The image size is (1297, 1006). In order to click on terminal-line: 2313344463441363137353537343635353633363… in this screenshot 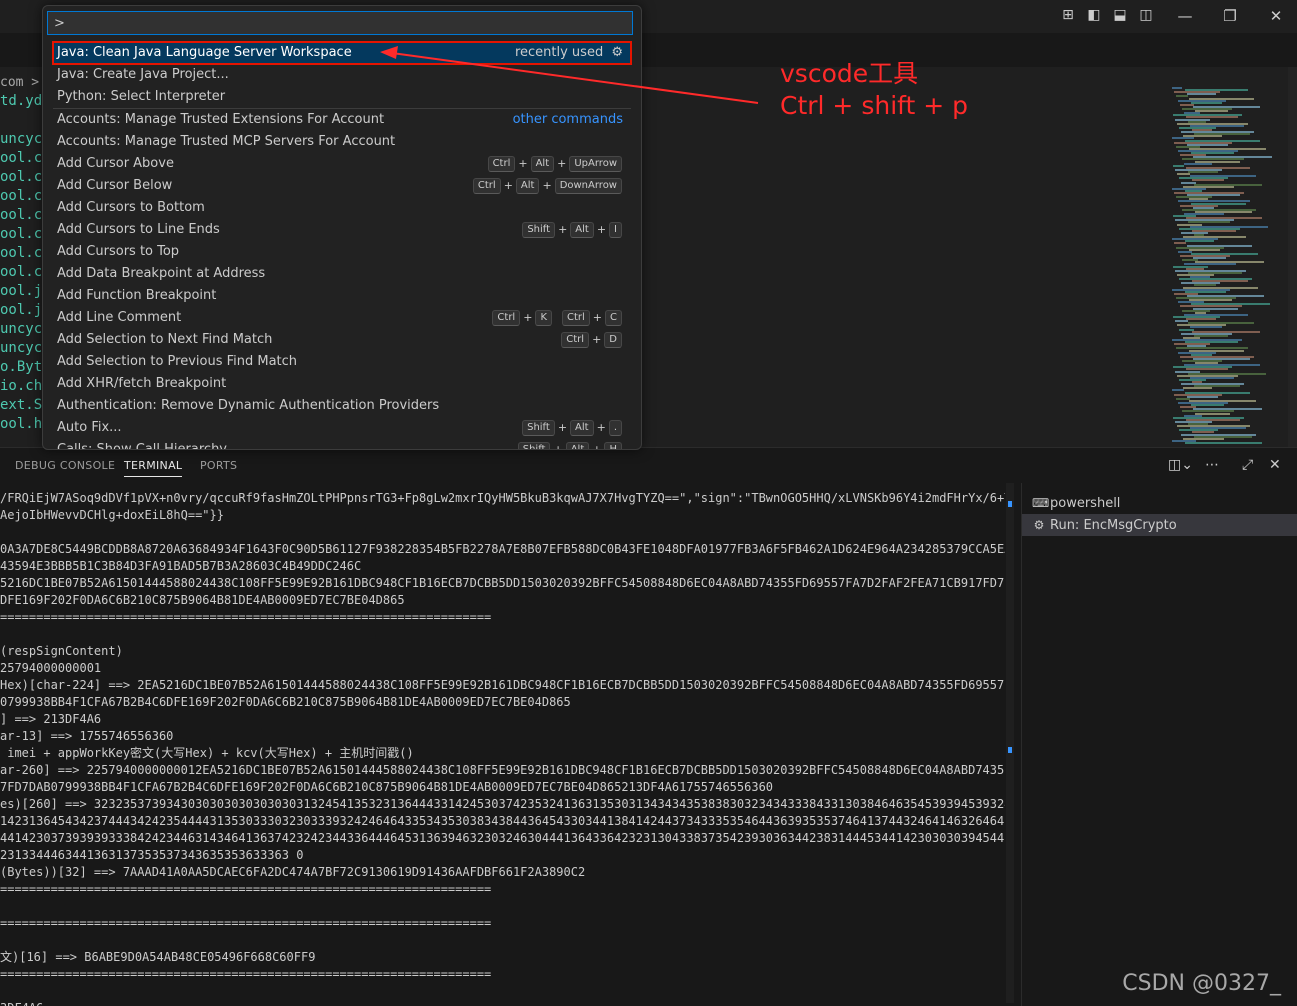, I will do `click(152, 855)`.